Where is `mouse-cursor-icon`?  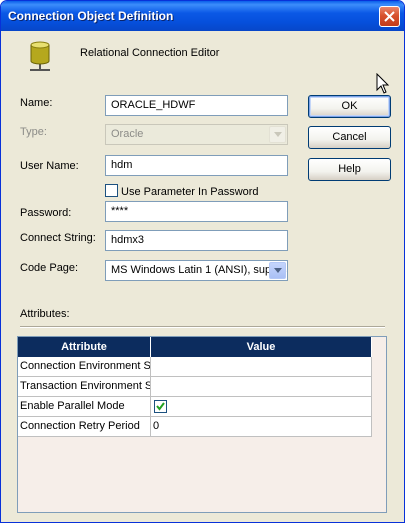
mouse-cursor-icon is located at coordinates (383, 83).